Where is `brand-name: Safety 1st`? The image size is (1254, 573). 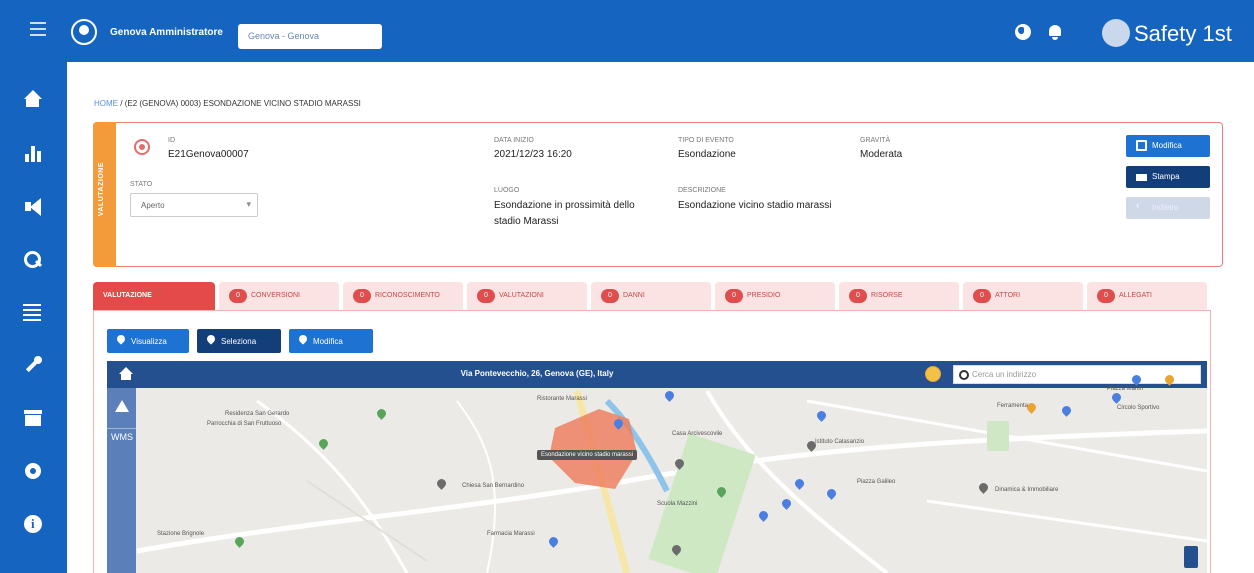 brand-name: Safety 1st is located at coordinates (1183, 33).